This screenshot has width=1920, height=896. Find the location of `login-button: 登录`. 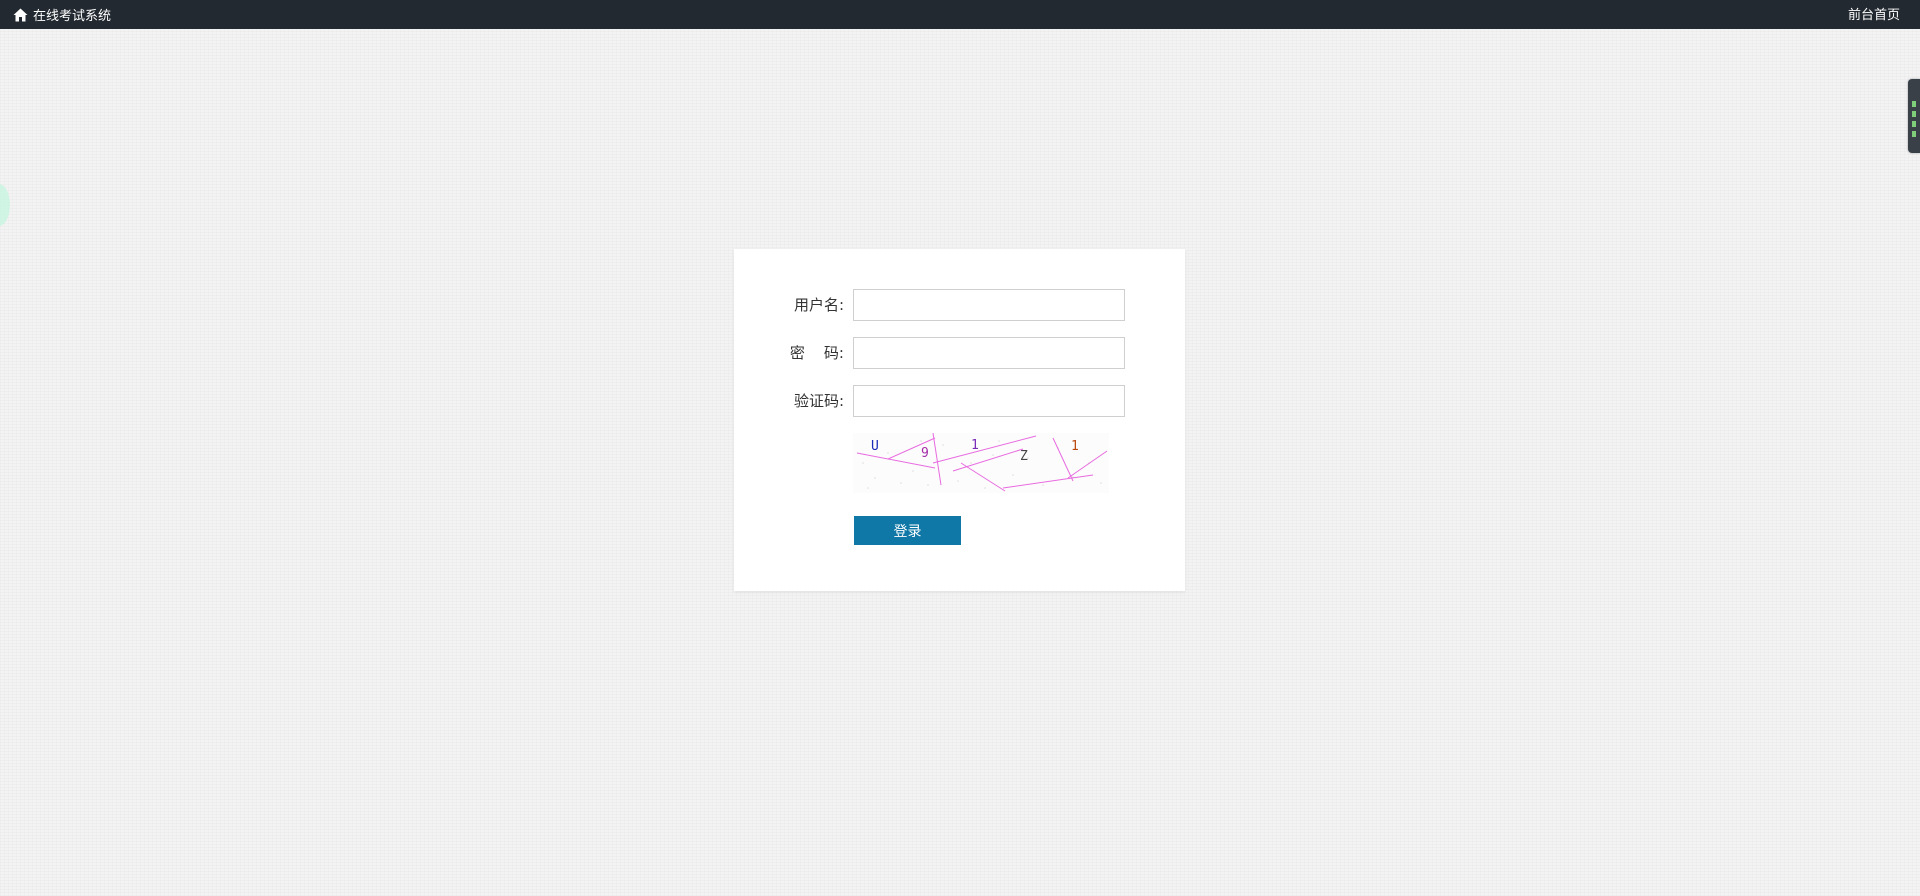

login-button: 登录 is located at coordinates (907, 530).